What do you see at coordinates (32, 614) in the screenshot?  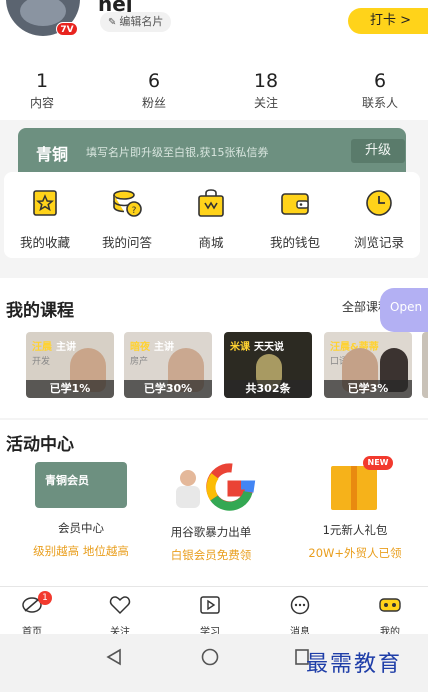 I see `tab-home: 1 首页` at bounding box center [32, 614].